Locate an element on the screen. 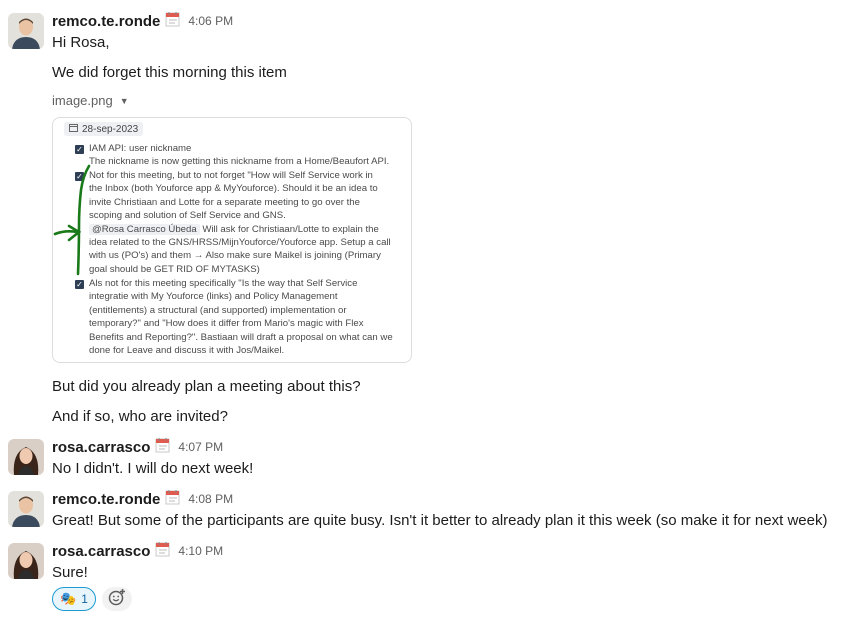 The width and height of the screenshot is (861, 617). reaction-count: 1 is located at coordinates (84, 599).